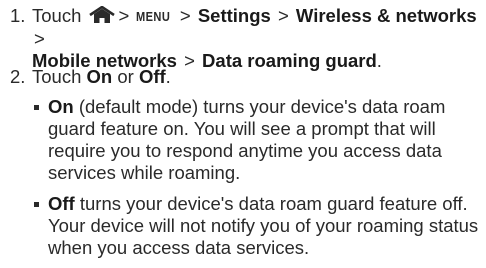  What do you see at coordinates (18, 15) in the screenshot?
I see `step-number: 1.` at bounding box center [18, 15].